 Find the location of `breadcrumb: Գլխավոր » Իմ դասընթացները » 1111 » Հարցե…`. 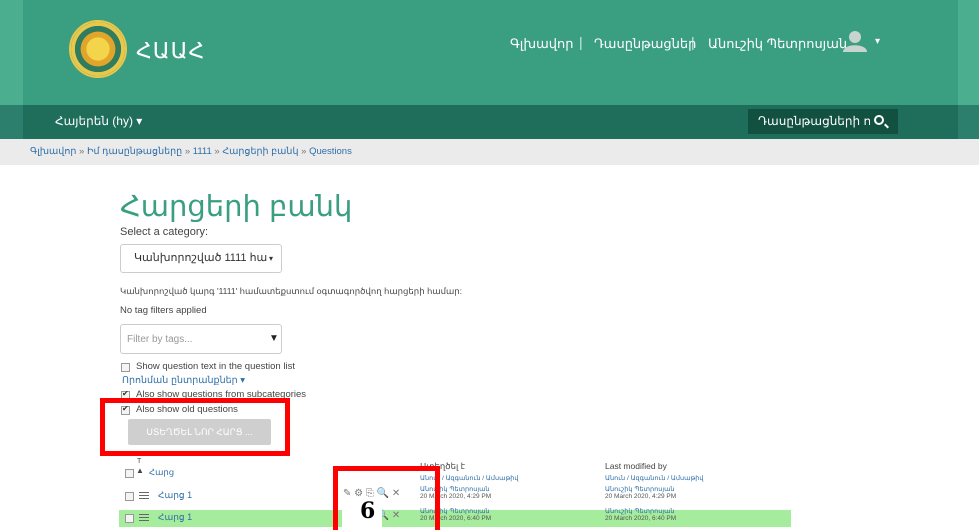

breadcrumb: Գլխավոր » Իմ դասընթացները » 1111 » Հարցե… is located at coordinates (489, 152).